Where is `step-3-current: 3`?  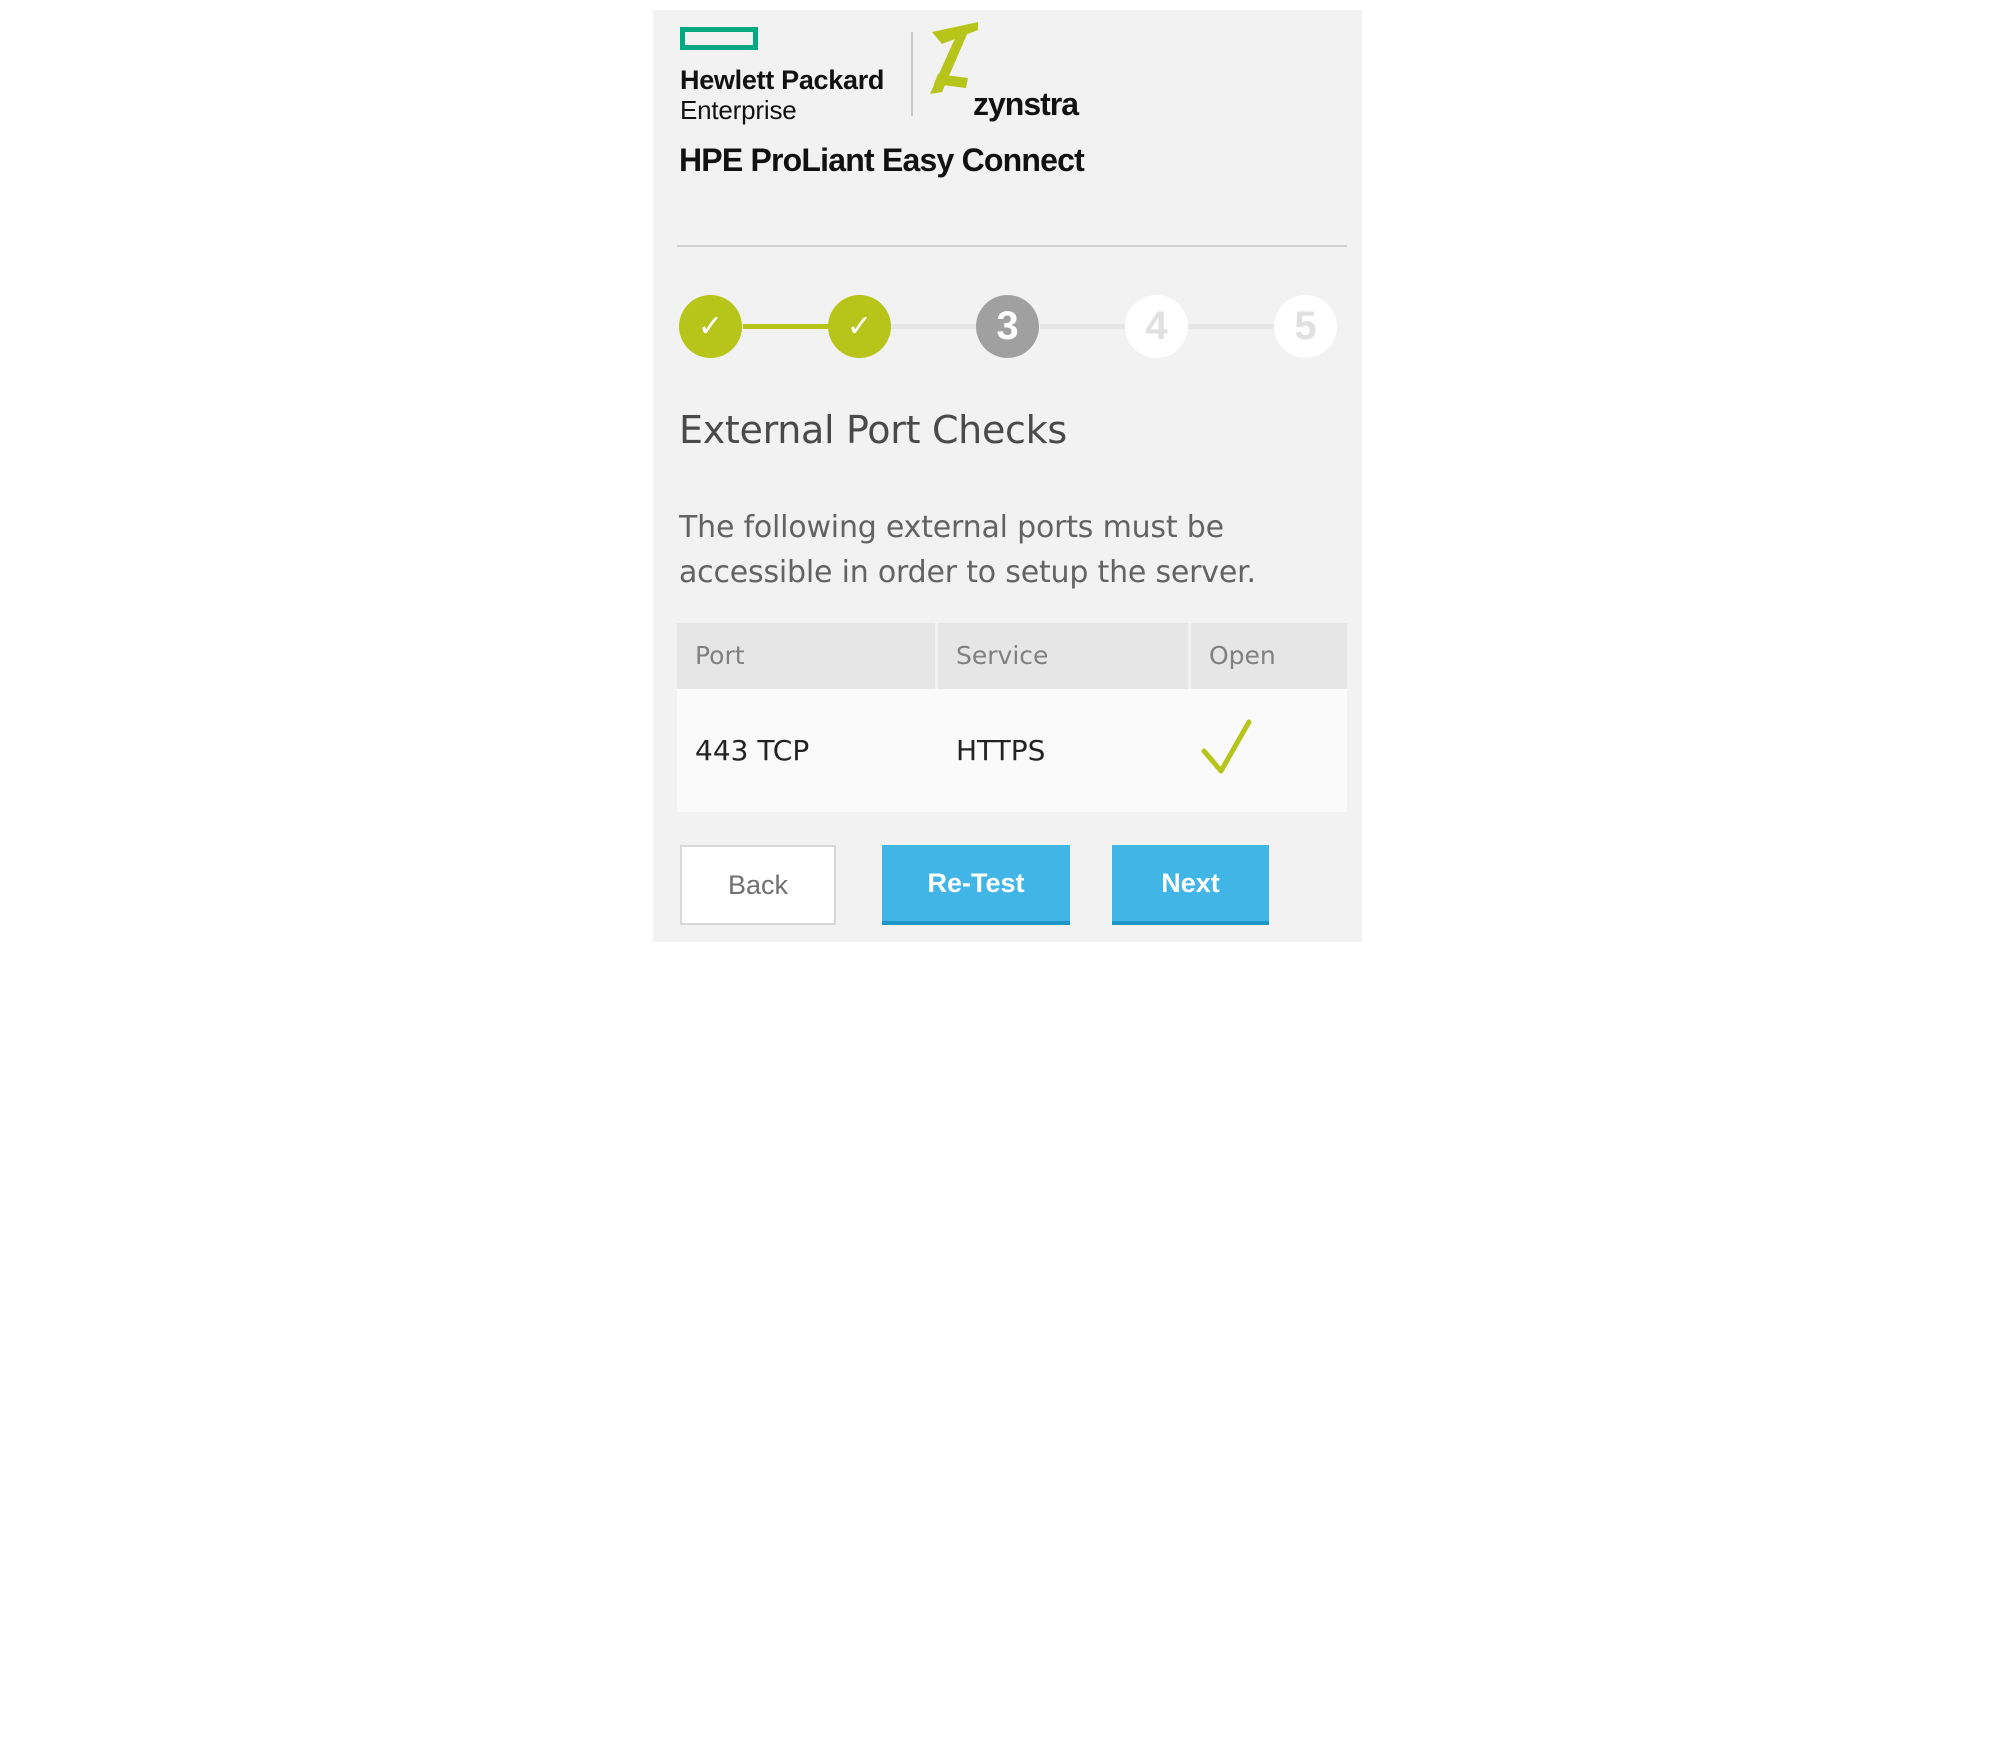 step-3-current: 3 is located at coordinates (1007, 326).